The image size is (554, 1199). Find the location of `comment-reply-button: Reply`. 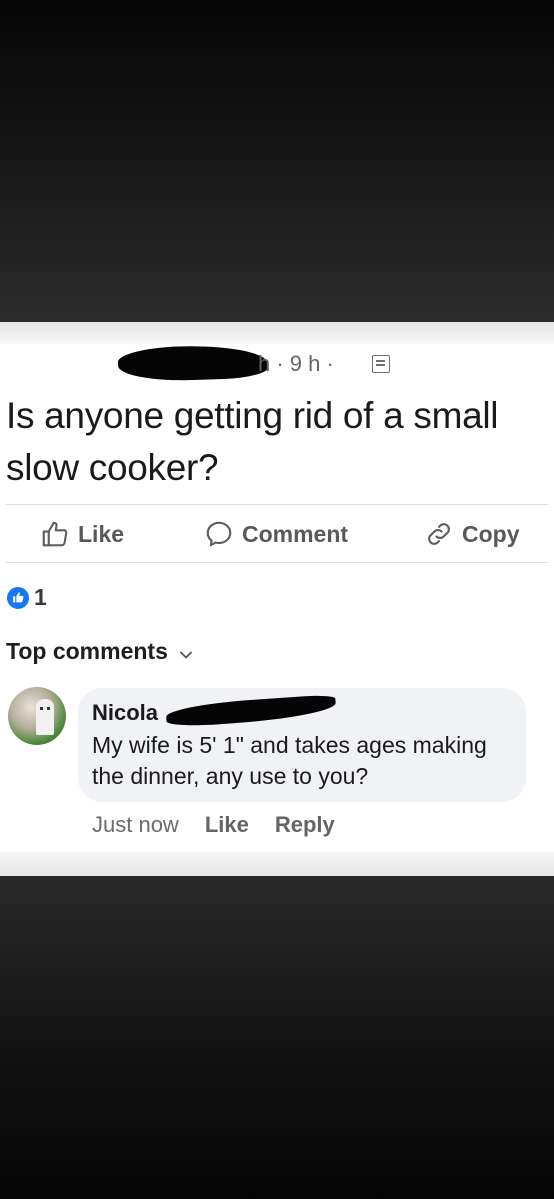

comment-reply-button: Reply is located at coordinates (305, 825).